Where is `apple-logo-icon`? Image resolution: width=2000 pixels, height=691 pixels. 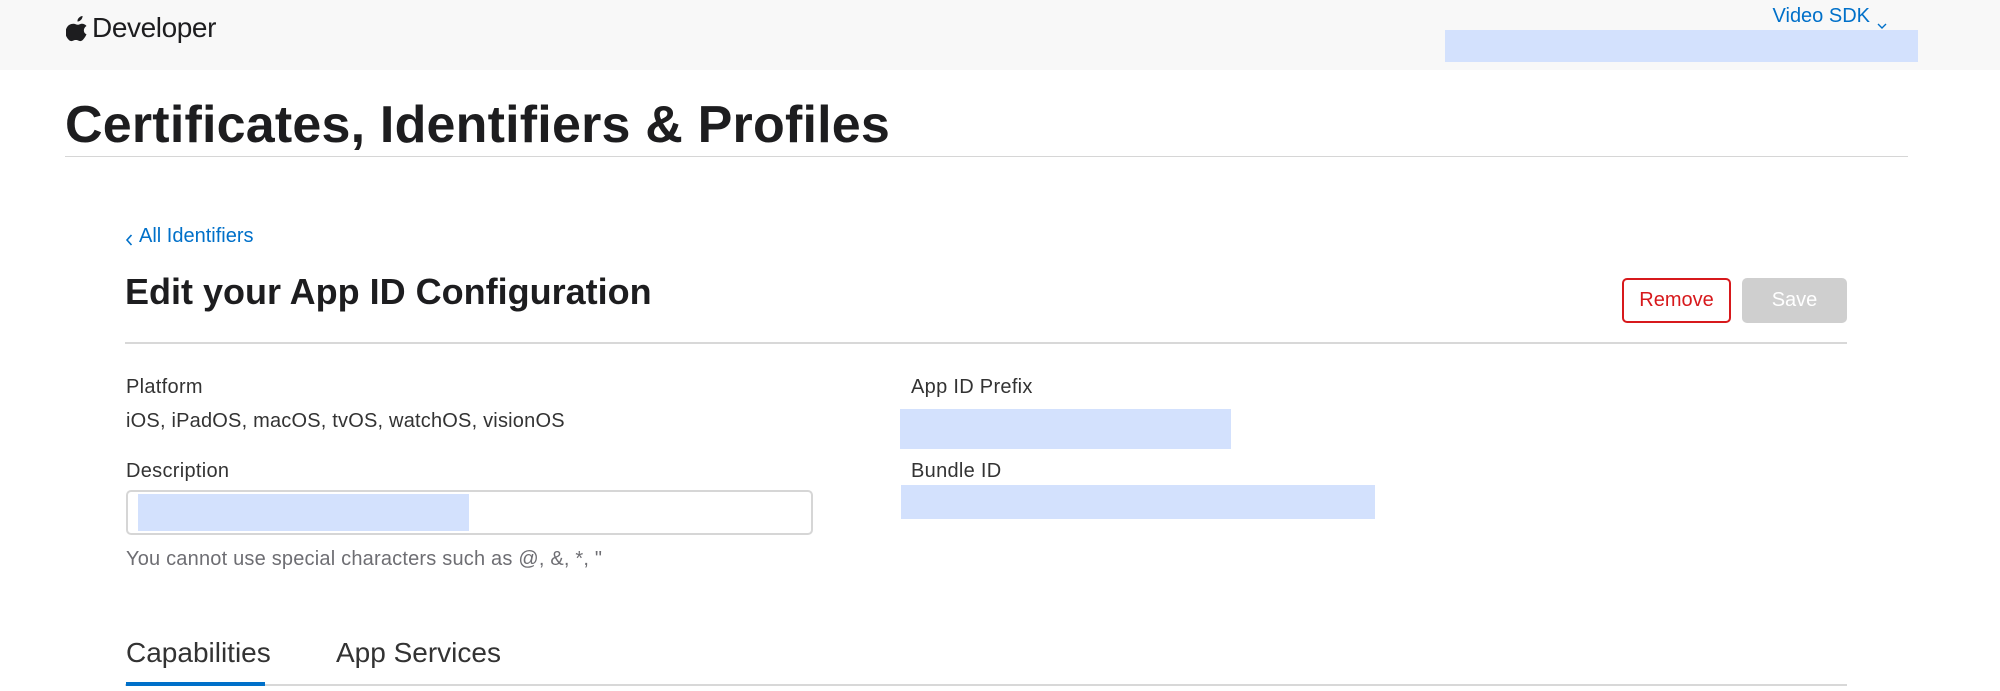
apple-logo-icon is located at coordinates (77, 28).